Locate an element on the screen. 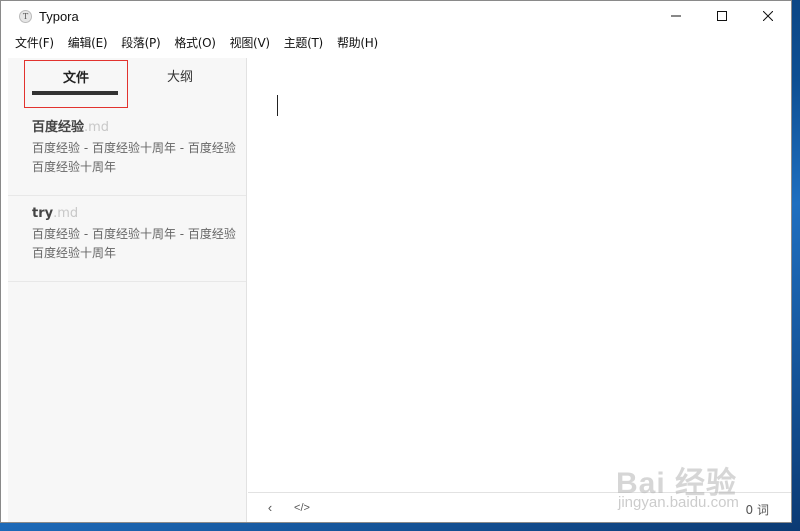 Image resolution: width=800 pixels, height=531 pixels. file-name: try is located at coordinates (43, 213).